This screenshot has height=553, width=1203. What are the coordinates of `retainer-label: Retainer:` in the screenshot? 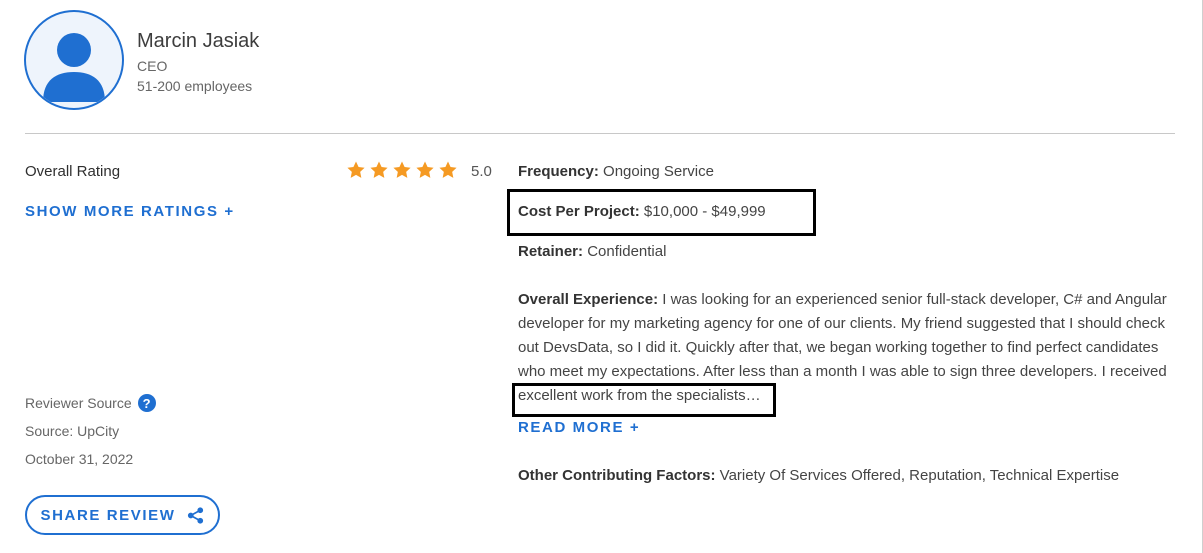 It's located at (551, 251).